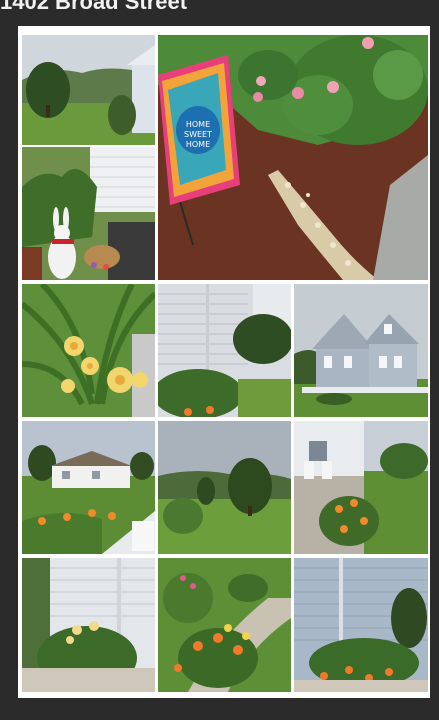 This screenshot has height=720, width=439. I want to click on photo-blue-house, so click(361, 350).